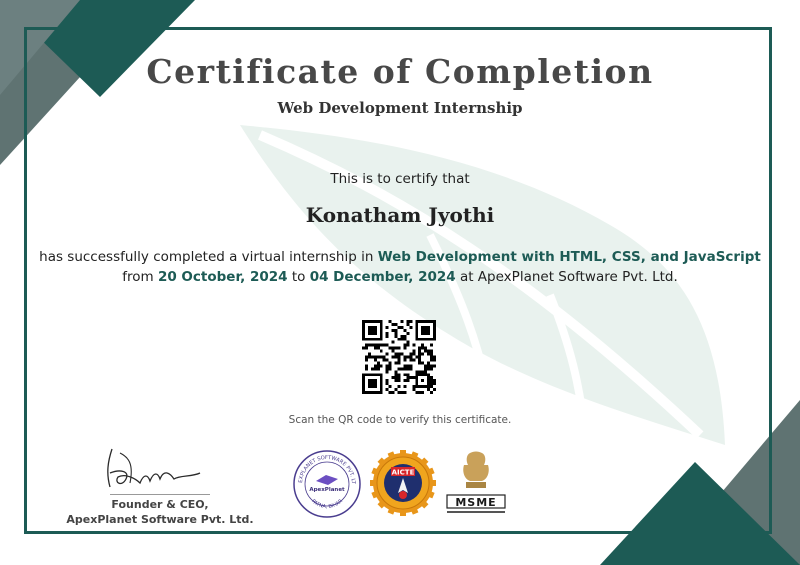  What do you see at coordinates (327, 490) in the screenshot?
I see `apex-seal-center-text: ApexPlanet` at bounding box center [327, 490].